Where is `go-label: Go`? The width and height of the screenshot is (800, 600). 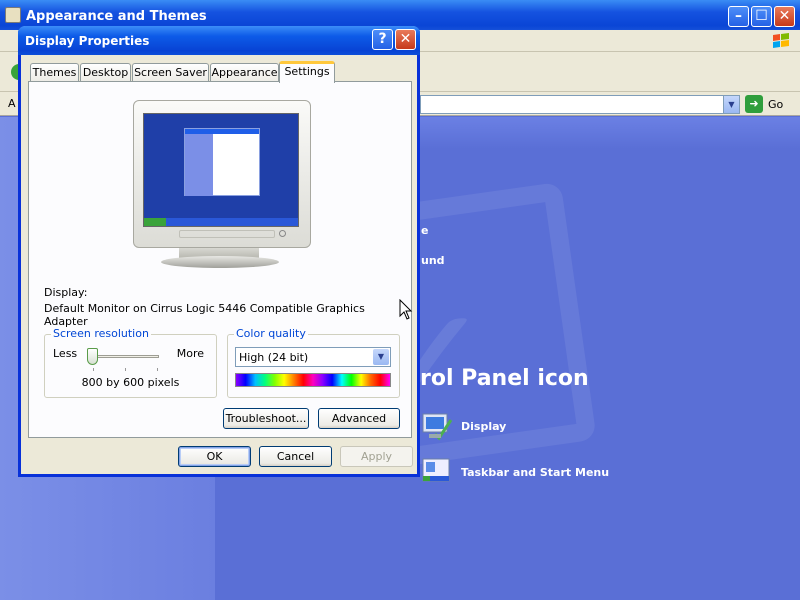
go-label: Go is located at coordinates (776, 104).